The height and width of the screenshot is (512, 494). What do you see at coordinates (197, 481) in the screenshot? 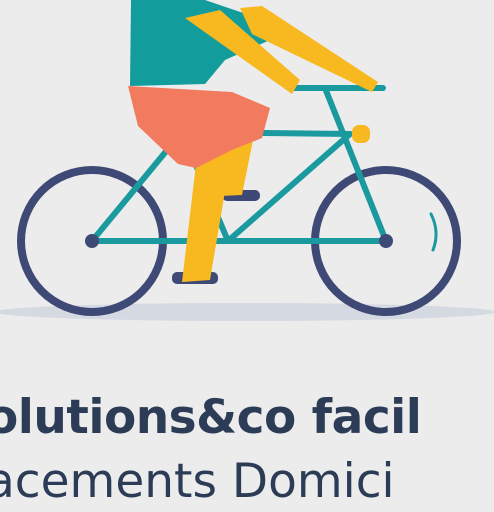
I see `subline-text: acements Domici` at bounding box center [197, 481].